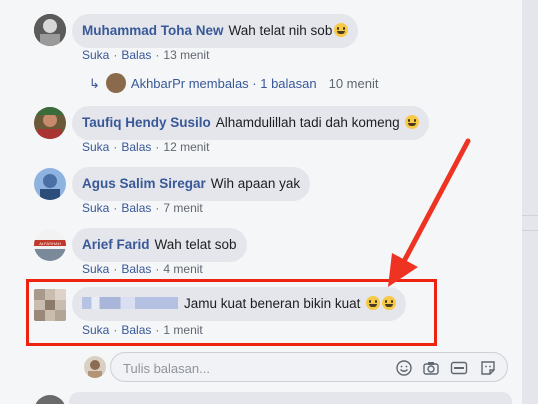 The image size is (538, 404). I want to click on comment-bubble: Muhammad Toha New Wah telat nih sob, so click(215, 31).